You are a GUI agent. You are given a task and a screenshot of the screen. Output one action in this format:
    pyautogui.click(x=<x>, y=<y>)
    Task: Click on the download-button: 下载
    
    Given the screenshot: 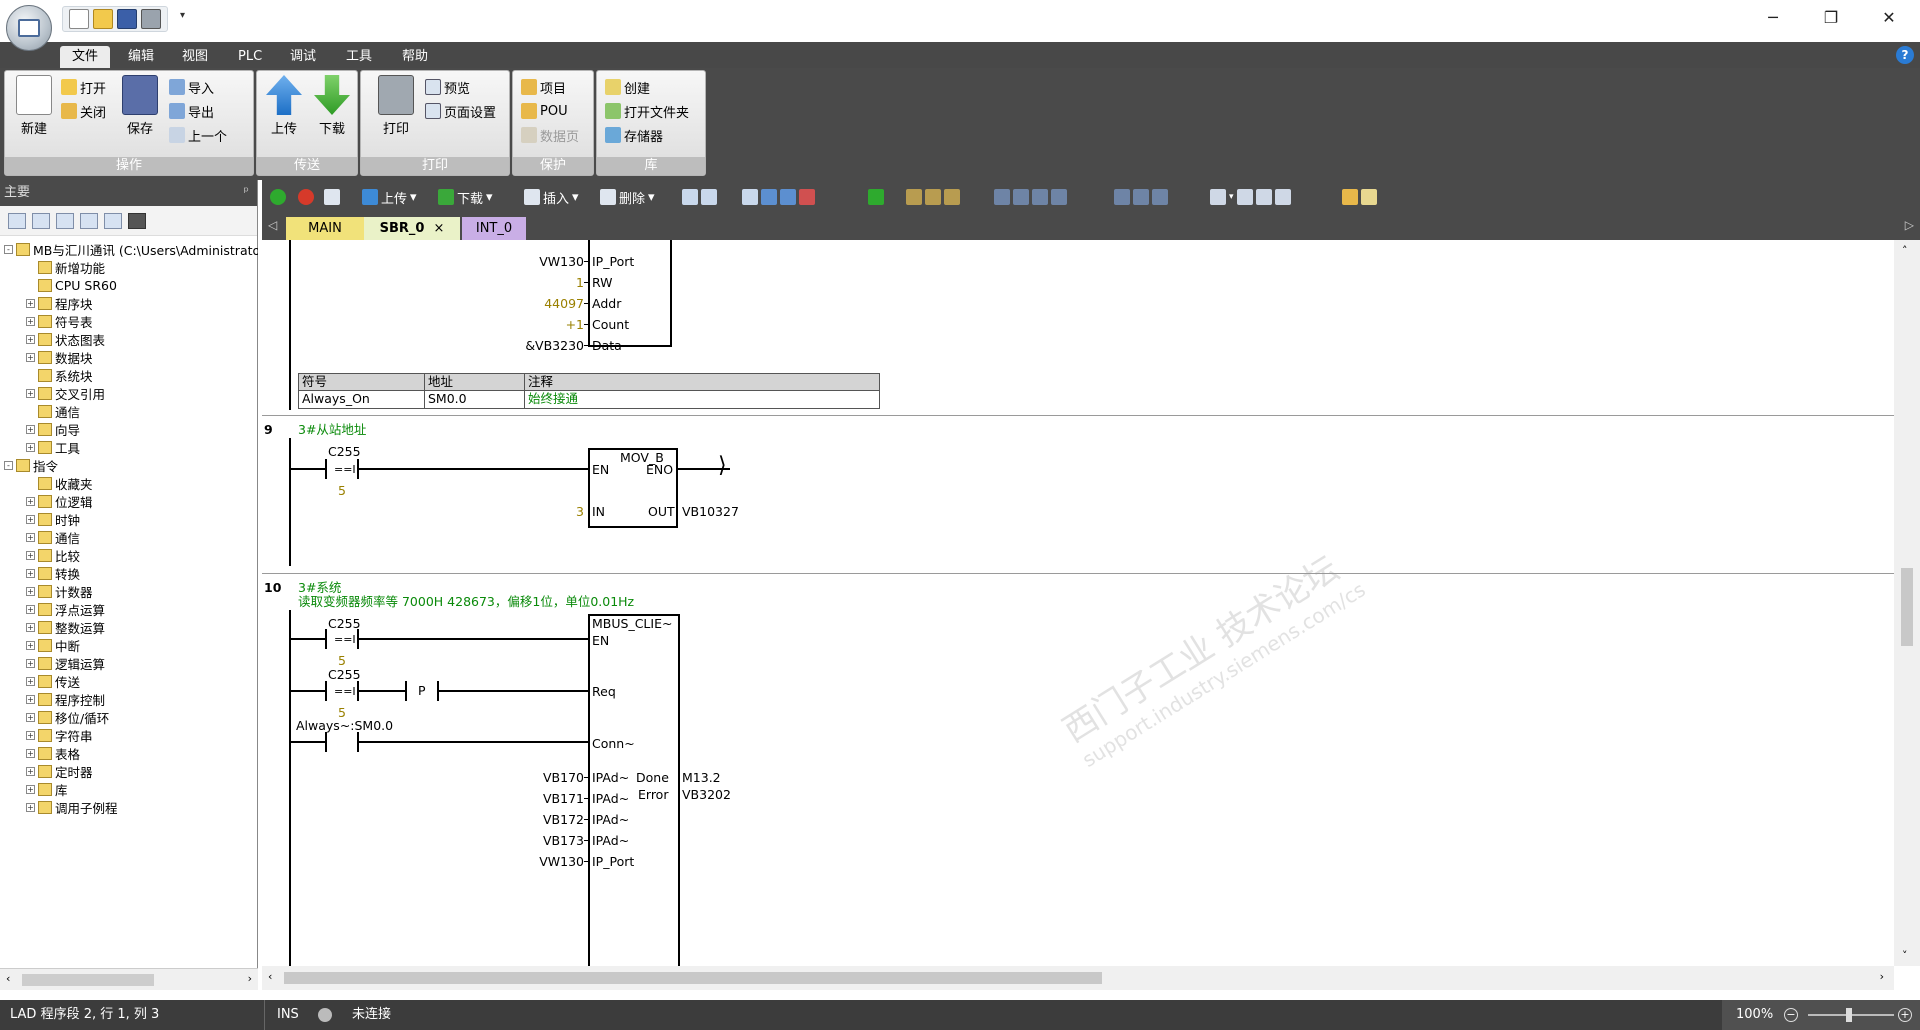 What is the action you would take?
    pyautogui.click(x=332, y=106)
    